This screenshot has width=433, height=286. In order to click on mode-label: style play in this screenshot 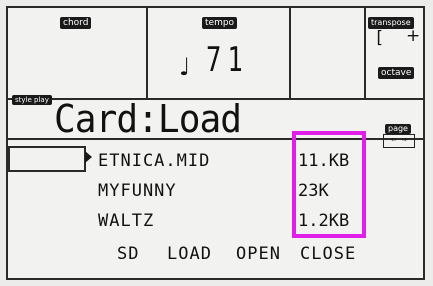, I will do `click(32, 100)`.